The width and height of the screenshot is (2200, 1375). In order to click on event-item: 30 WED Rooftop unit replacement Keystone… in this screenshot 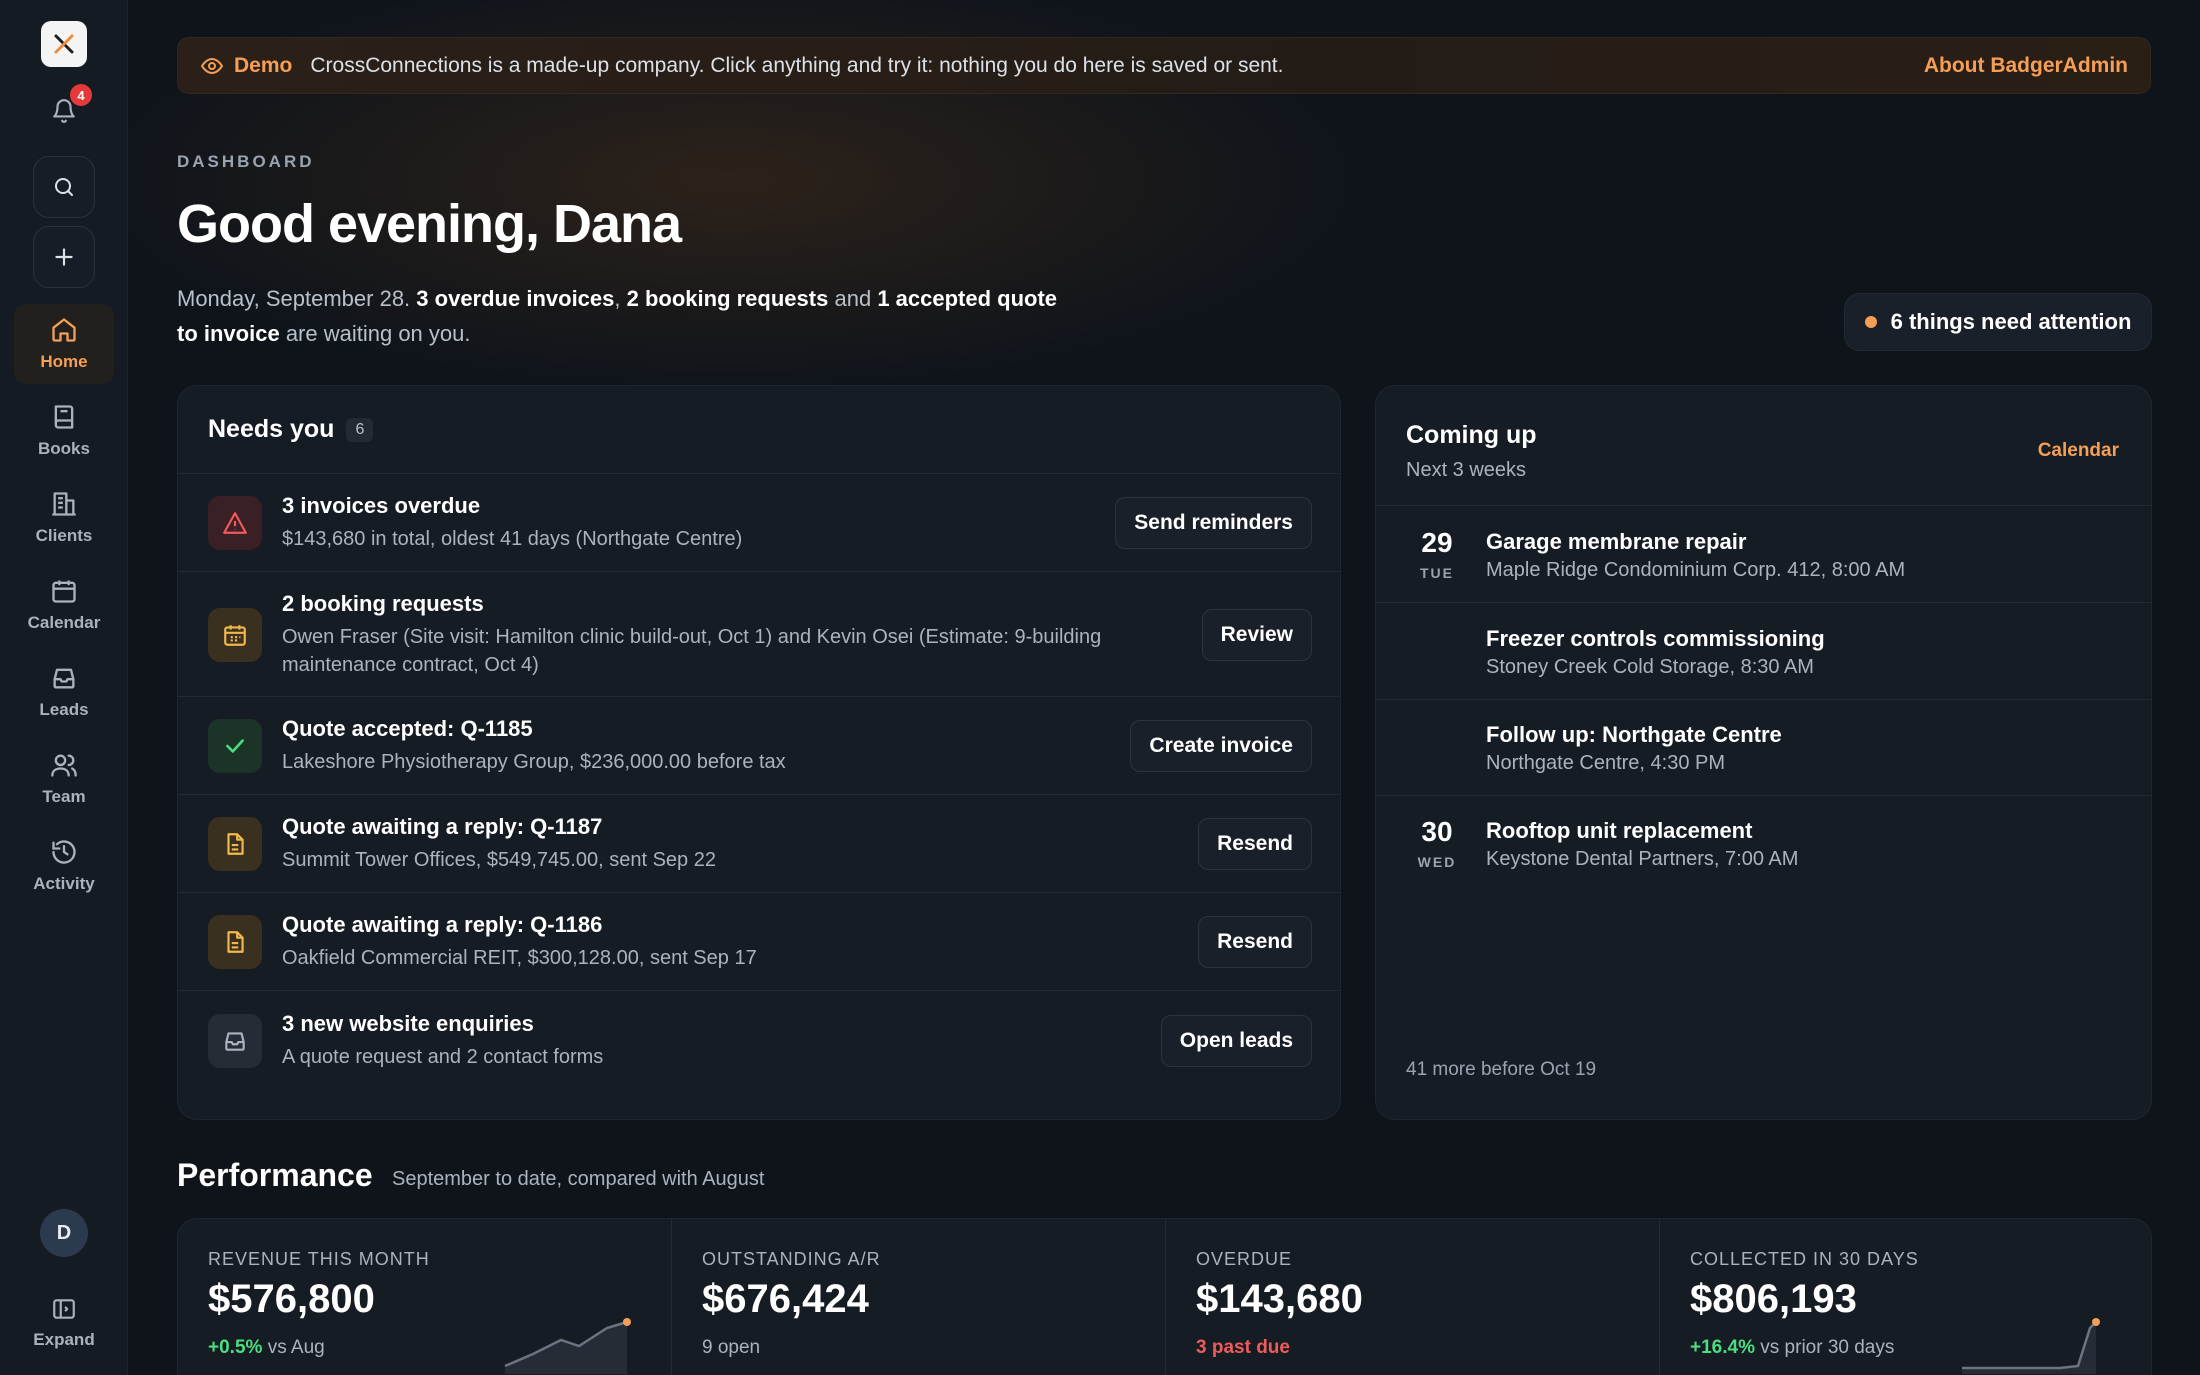, I will do `click(1763, 844)`.